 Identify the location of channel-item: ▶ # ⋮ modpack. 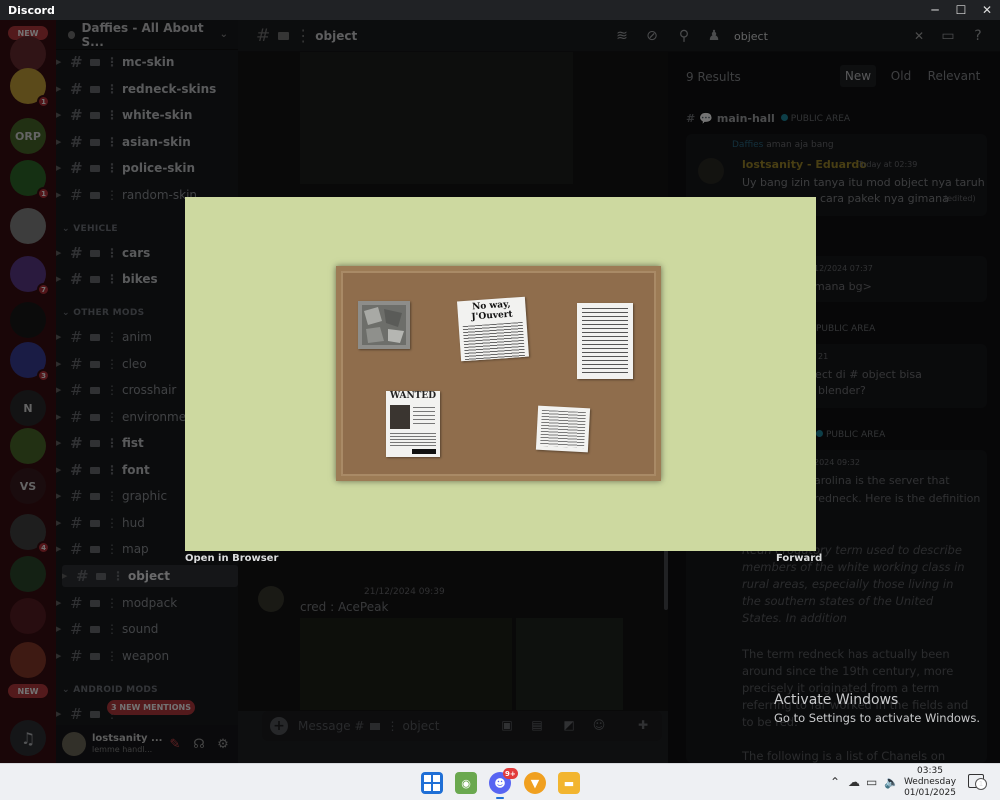
(147, 603).